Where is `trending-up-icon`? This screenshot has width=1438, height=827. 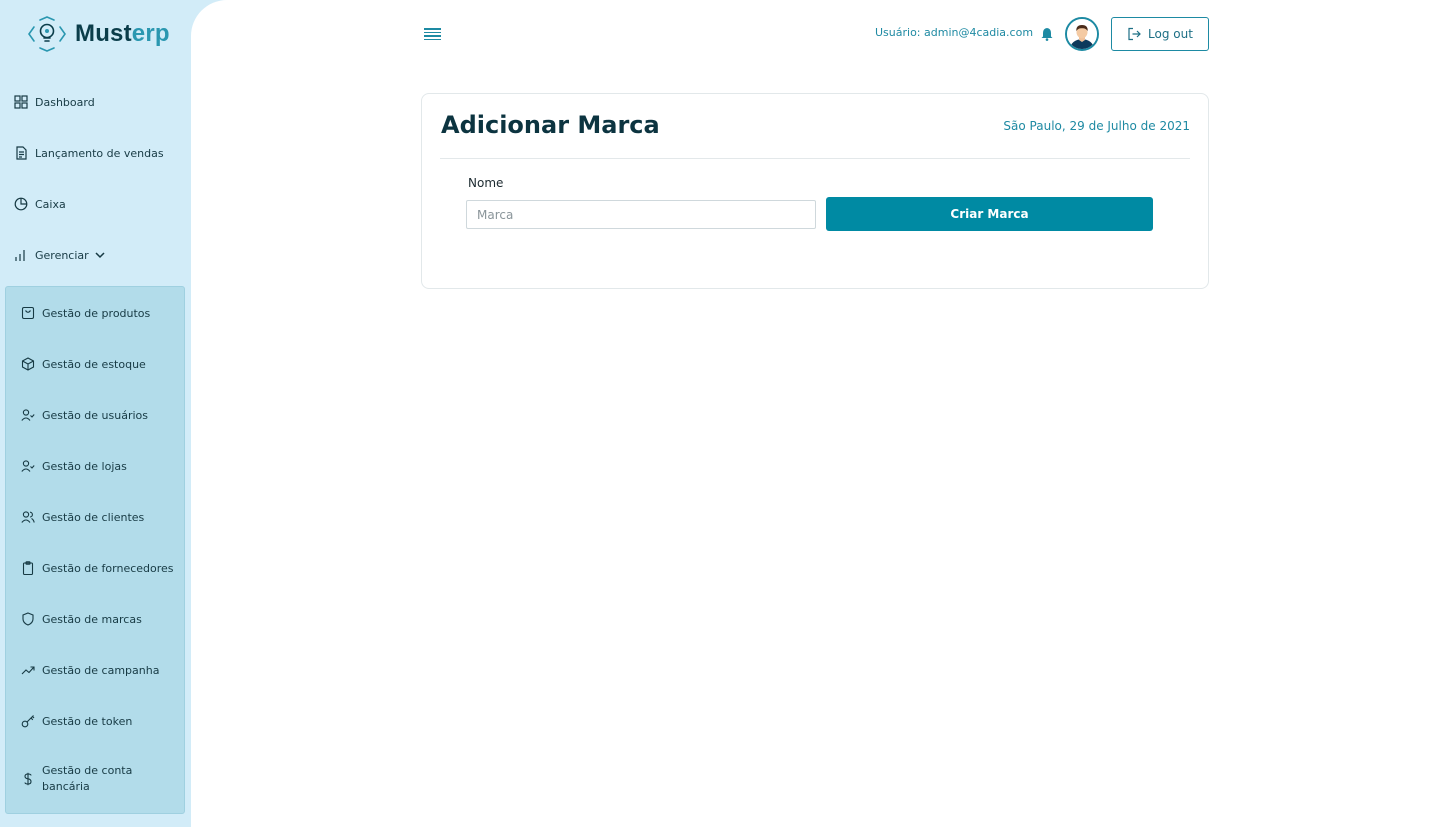
trending-up-icon is located at coordinates (28, 670).